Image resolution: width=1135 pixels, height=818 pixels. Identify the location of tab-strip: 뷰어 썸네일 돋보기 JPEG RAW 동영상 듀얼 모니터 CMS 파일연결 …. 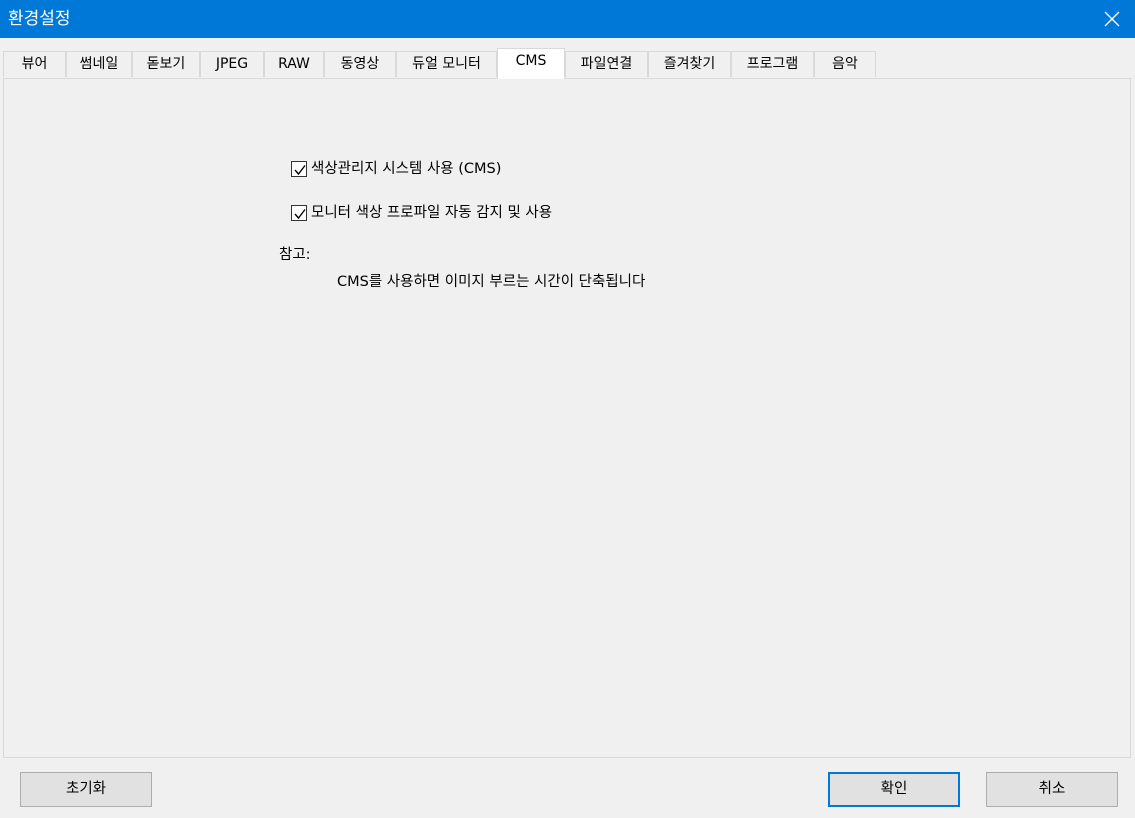
(567, 58).